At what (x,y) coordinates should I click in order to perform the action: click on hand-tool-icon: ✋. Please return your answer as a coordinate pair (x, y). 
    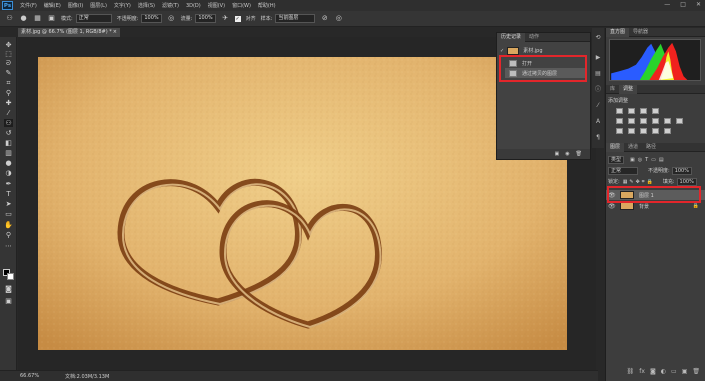
    Looking at the image, I should click on (8, 225).